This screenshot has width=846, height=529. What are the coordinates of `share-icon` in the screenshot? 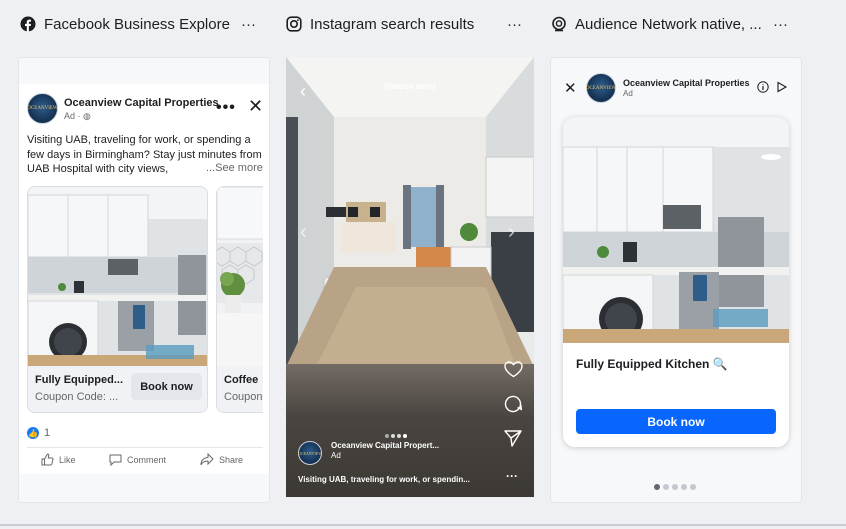 It's located at (207, 459).